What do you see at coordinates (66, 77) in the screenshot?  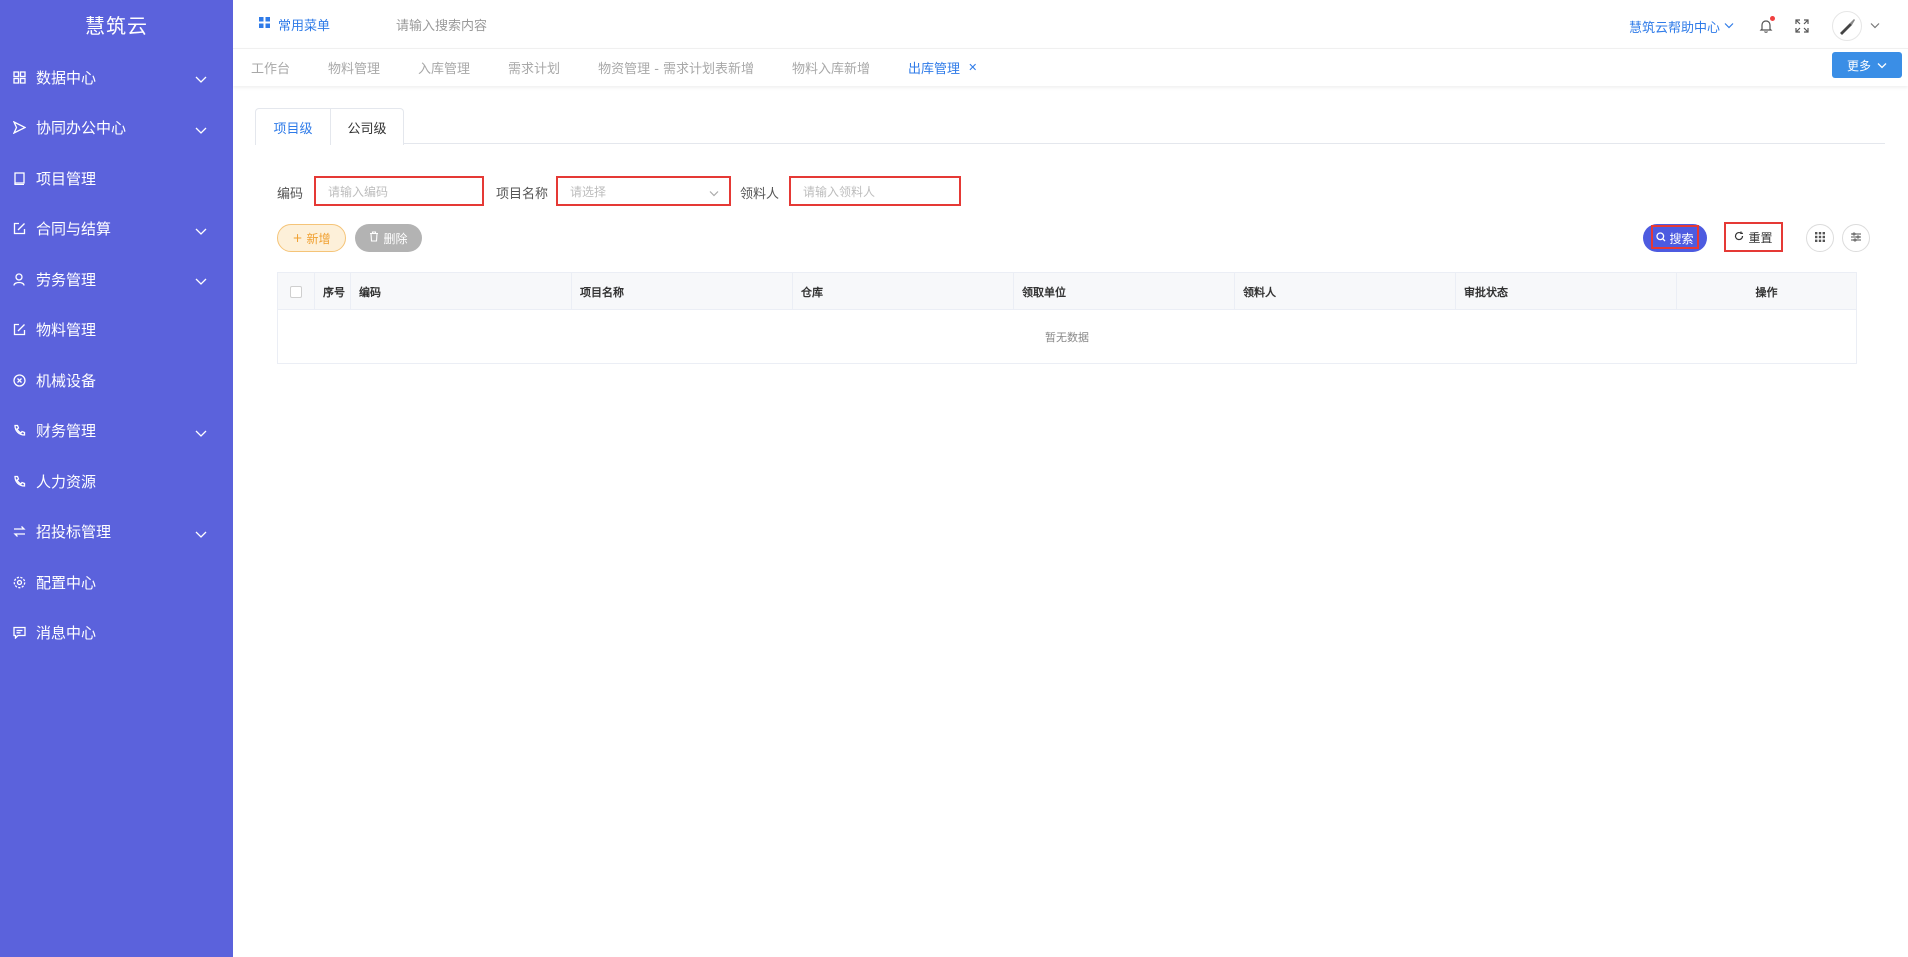 I see `sidebar-item-label: 数据中心` at bounding box center [66, 77].